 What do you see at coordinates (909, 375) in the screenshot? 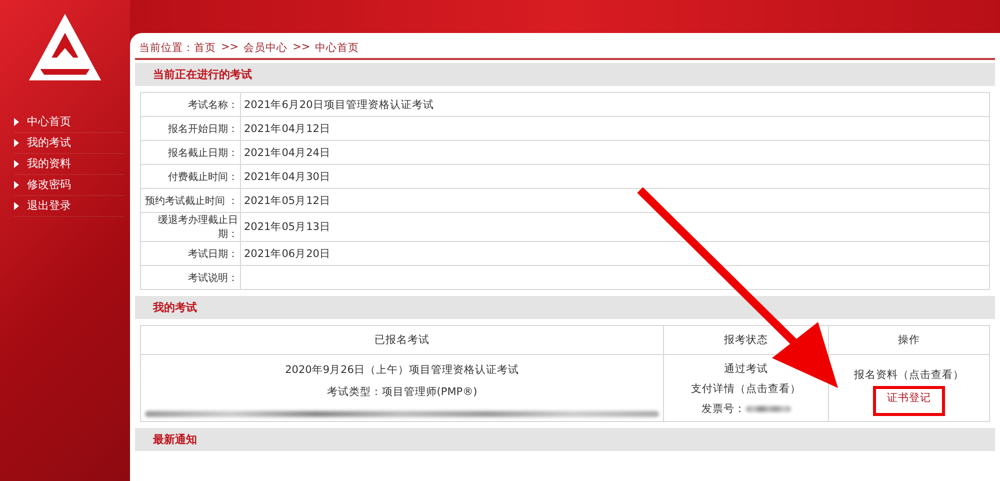
I see `action-link: 报名资料（点击查看）` at bounding box center [909, 375].